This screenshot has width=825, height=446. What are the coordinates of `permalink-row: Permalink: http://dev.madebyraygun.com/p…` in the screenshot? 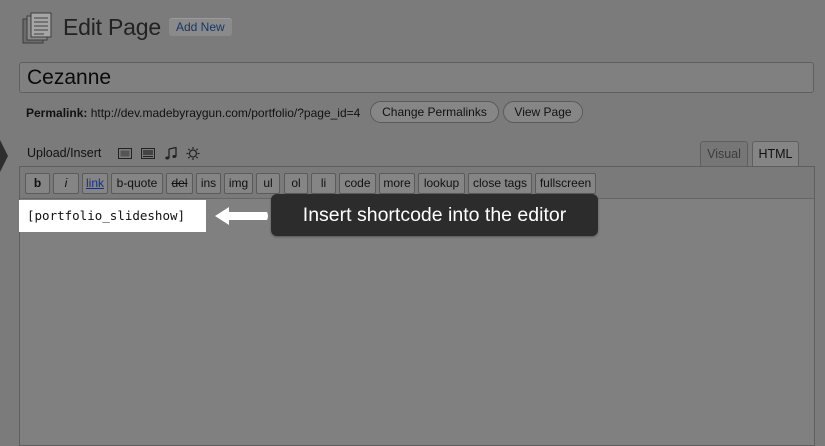 It's located at (193, 113).